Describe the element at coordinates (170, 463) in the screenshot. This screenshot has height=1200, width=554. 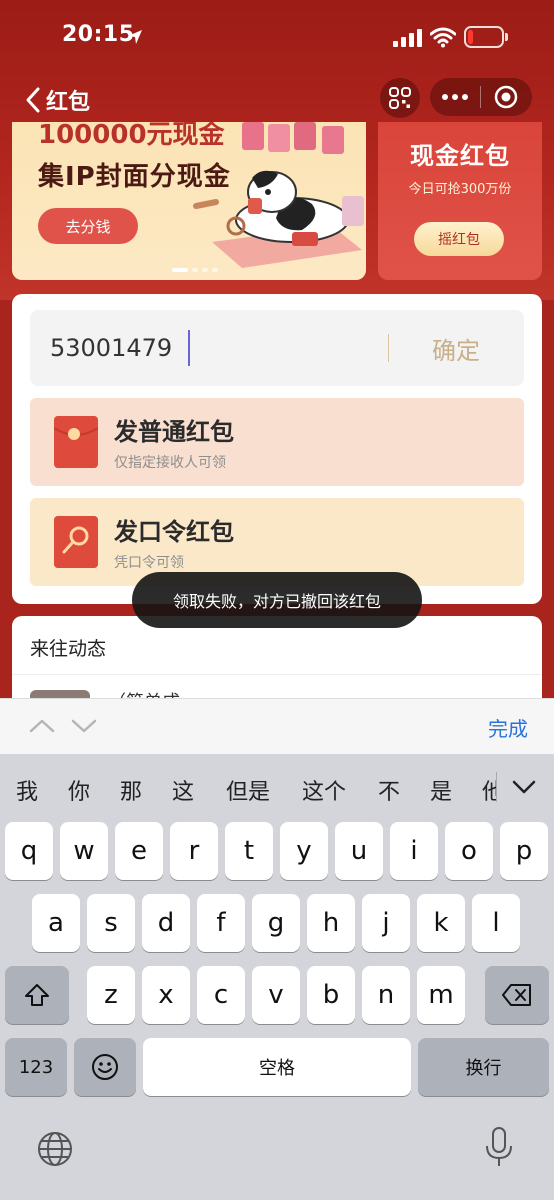
I see `option-subtitle: 仅指定接收人可领` at that location.